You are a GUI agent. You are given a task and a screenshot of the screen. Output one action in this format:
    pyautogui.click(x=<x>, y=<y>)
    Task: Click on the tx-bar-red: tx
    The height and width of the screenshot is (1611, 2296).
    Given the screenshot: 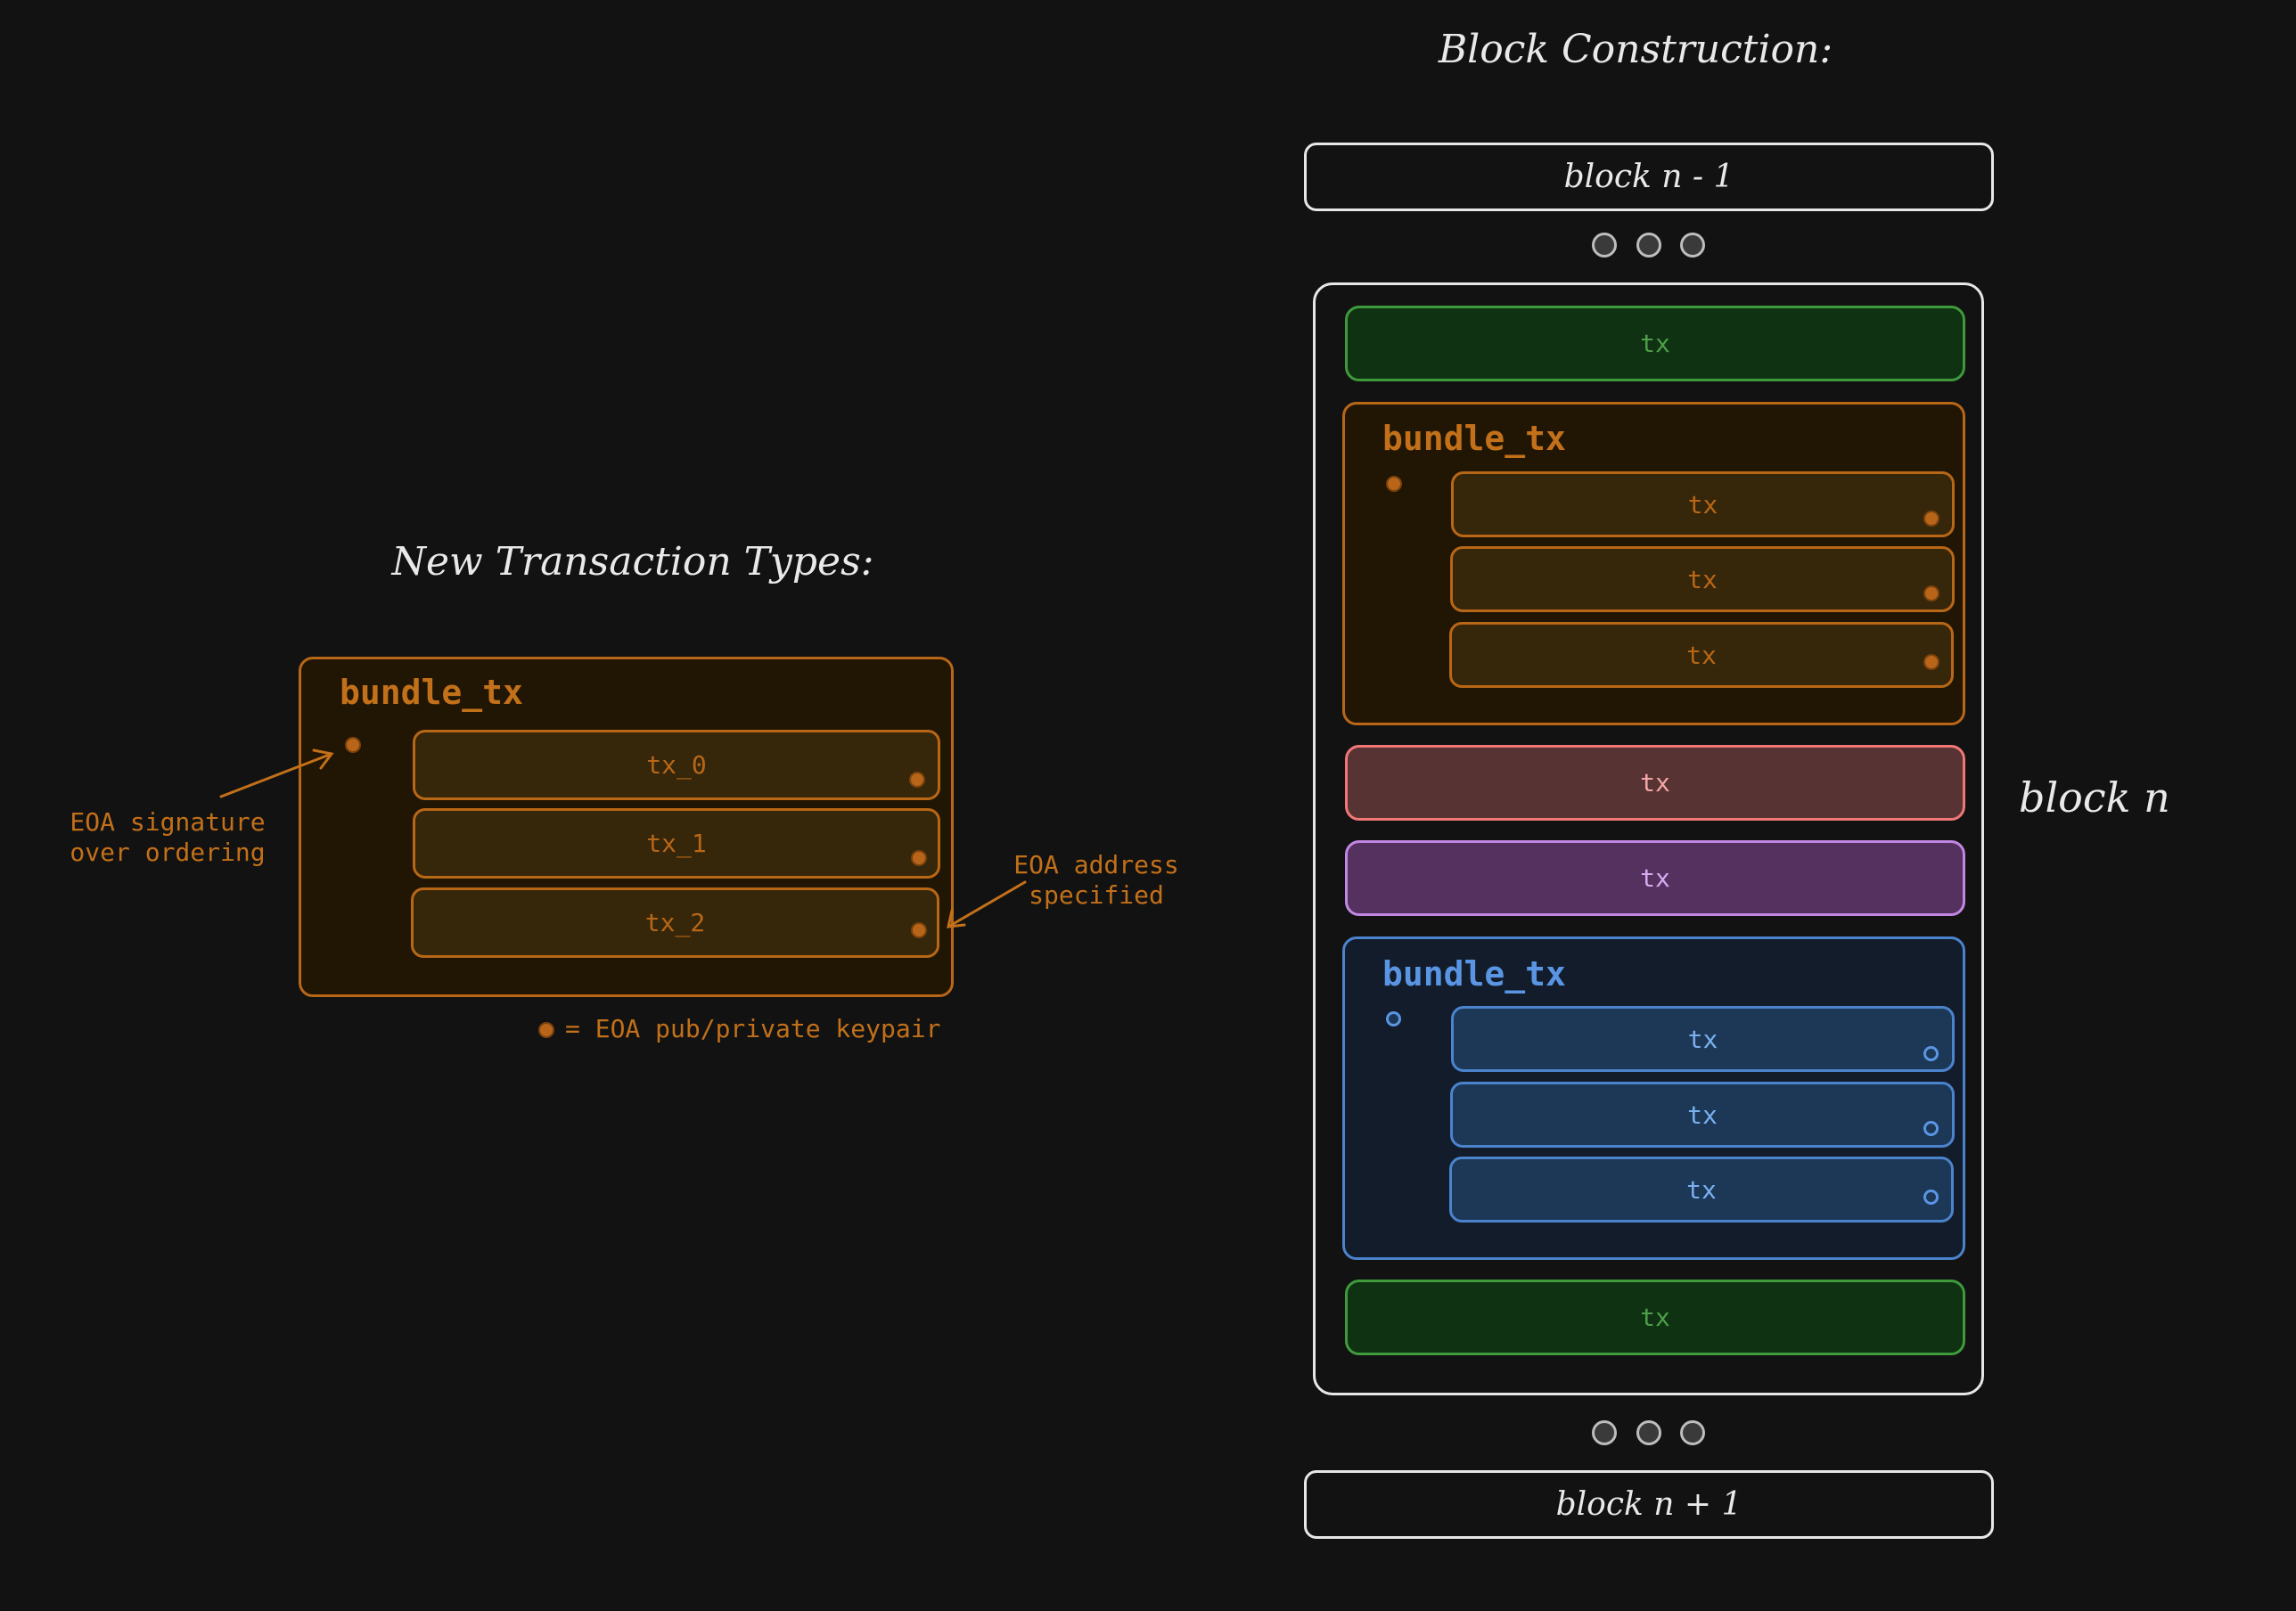 What is the action you would take?
    pyautogui.click(x=1655, y=783)
    